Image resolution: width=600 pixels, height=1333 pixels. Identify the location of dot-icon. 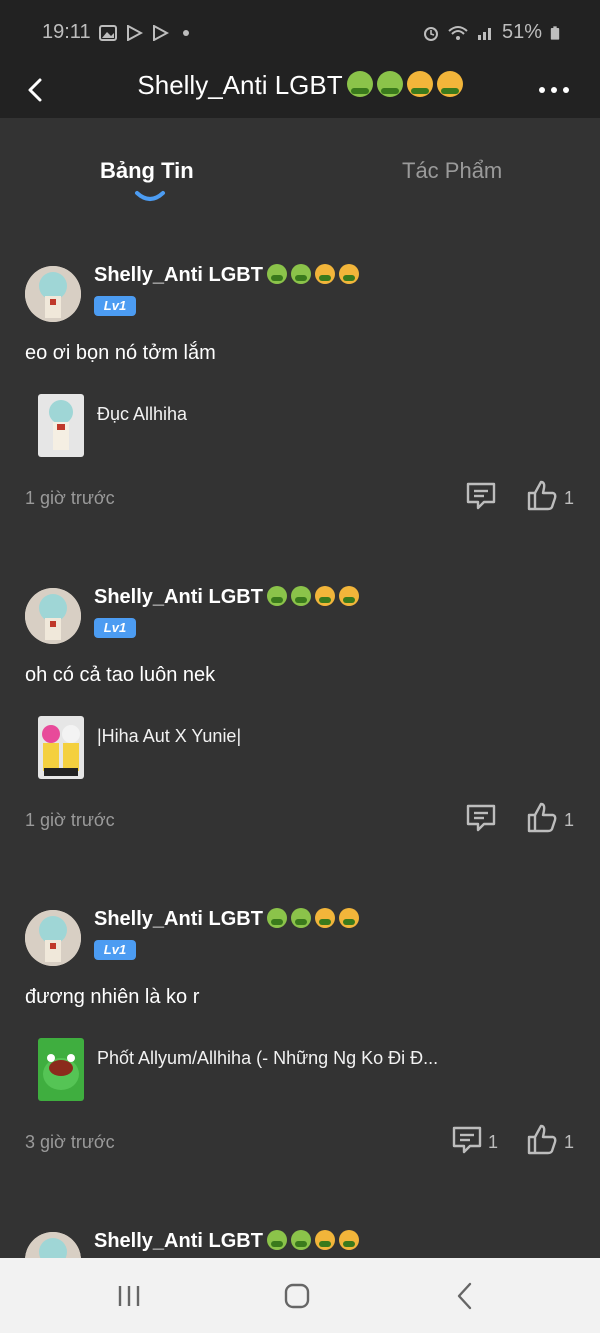
(185, 32).